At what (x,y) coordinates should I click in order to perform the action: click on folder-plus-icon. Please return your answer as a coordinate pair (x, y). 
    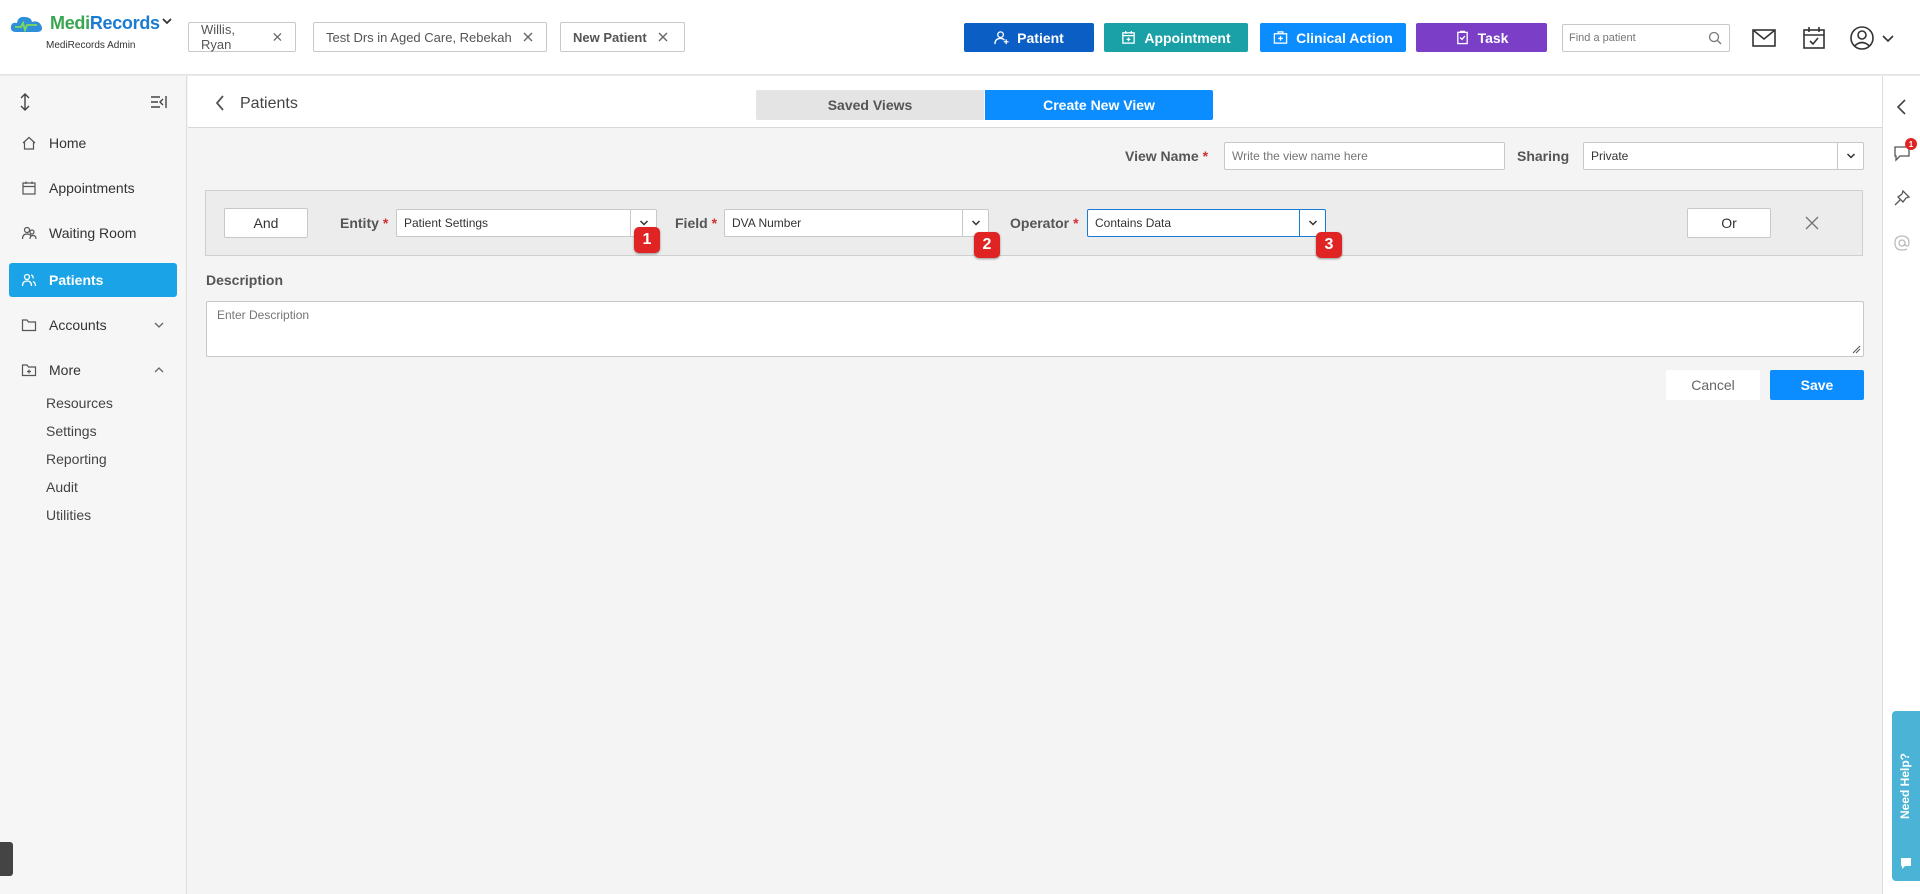
    Looking at the image, I should click on (29, 370).